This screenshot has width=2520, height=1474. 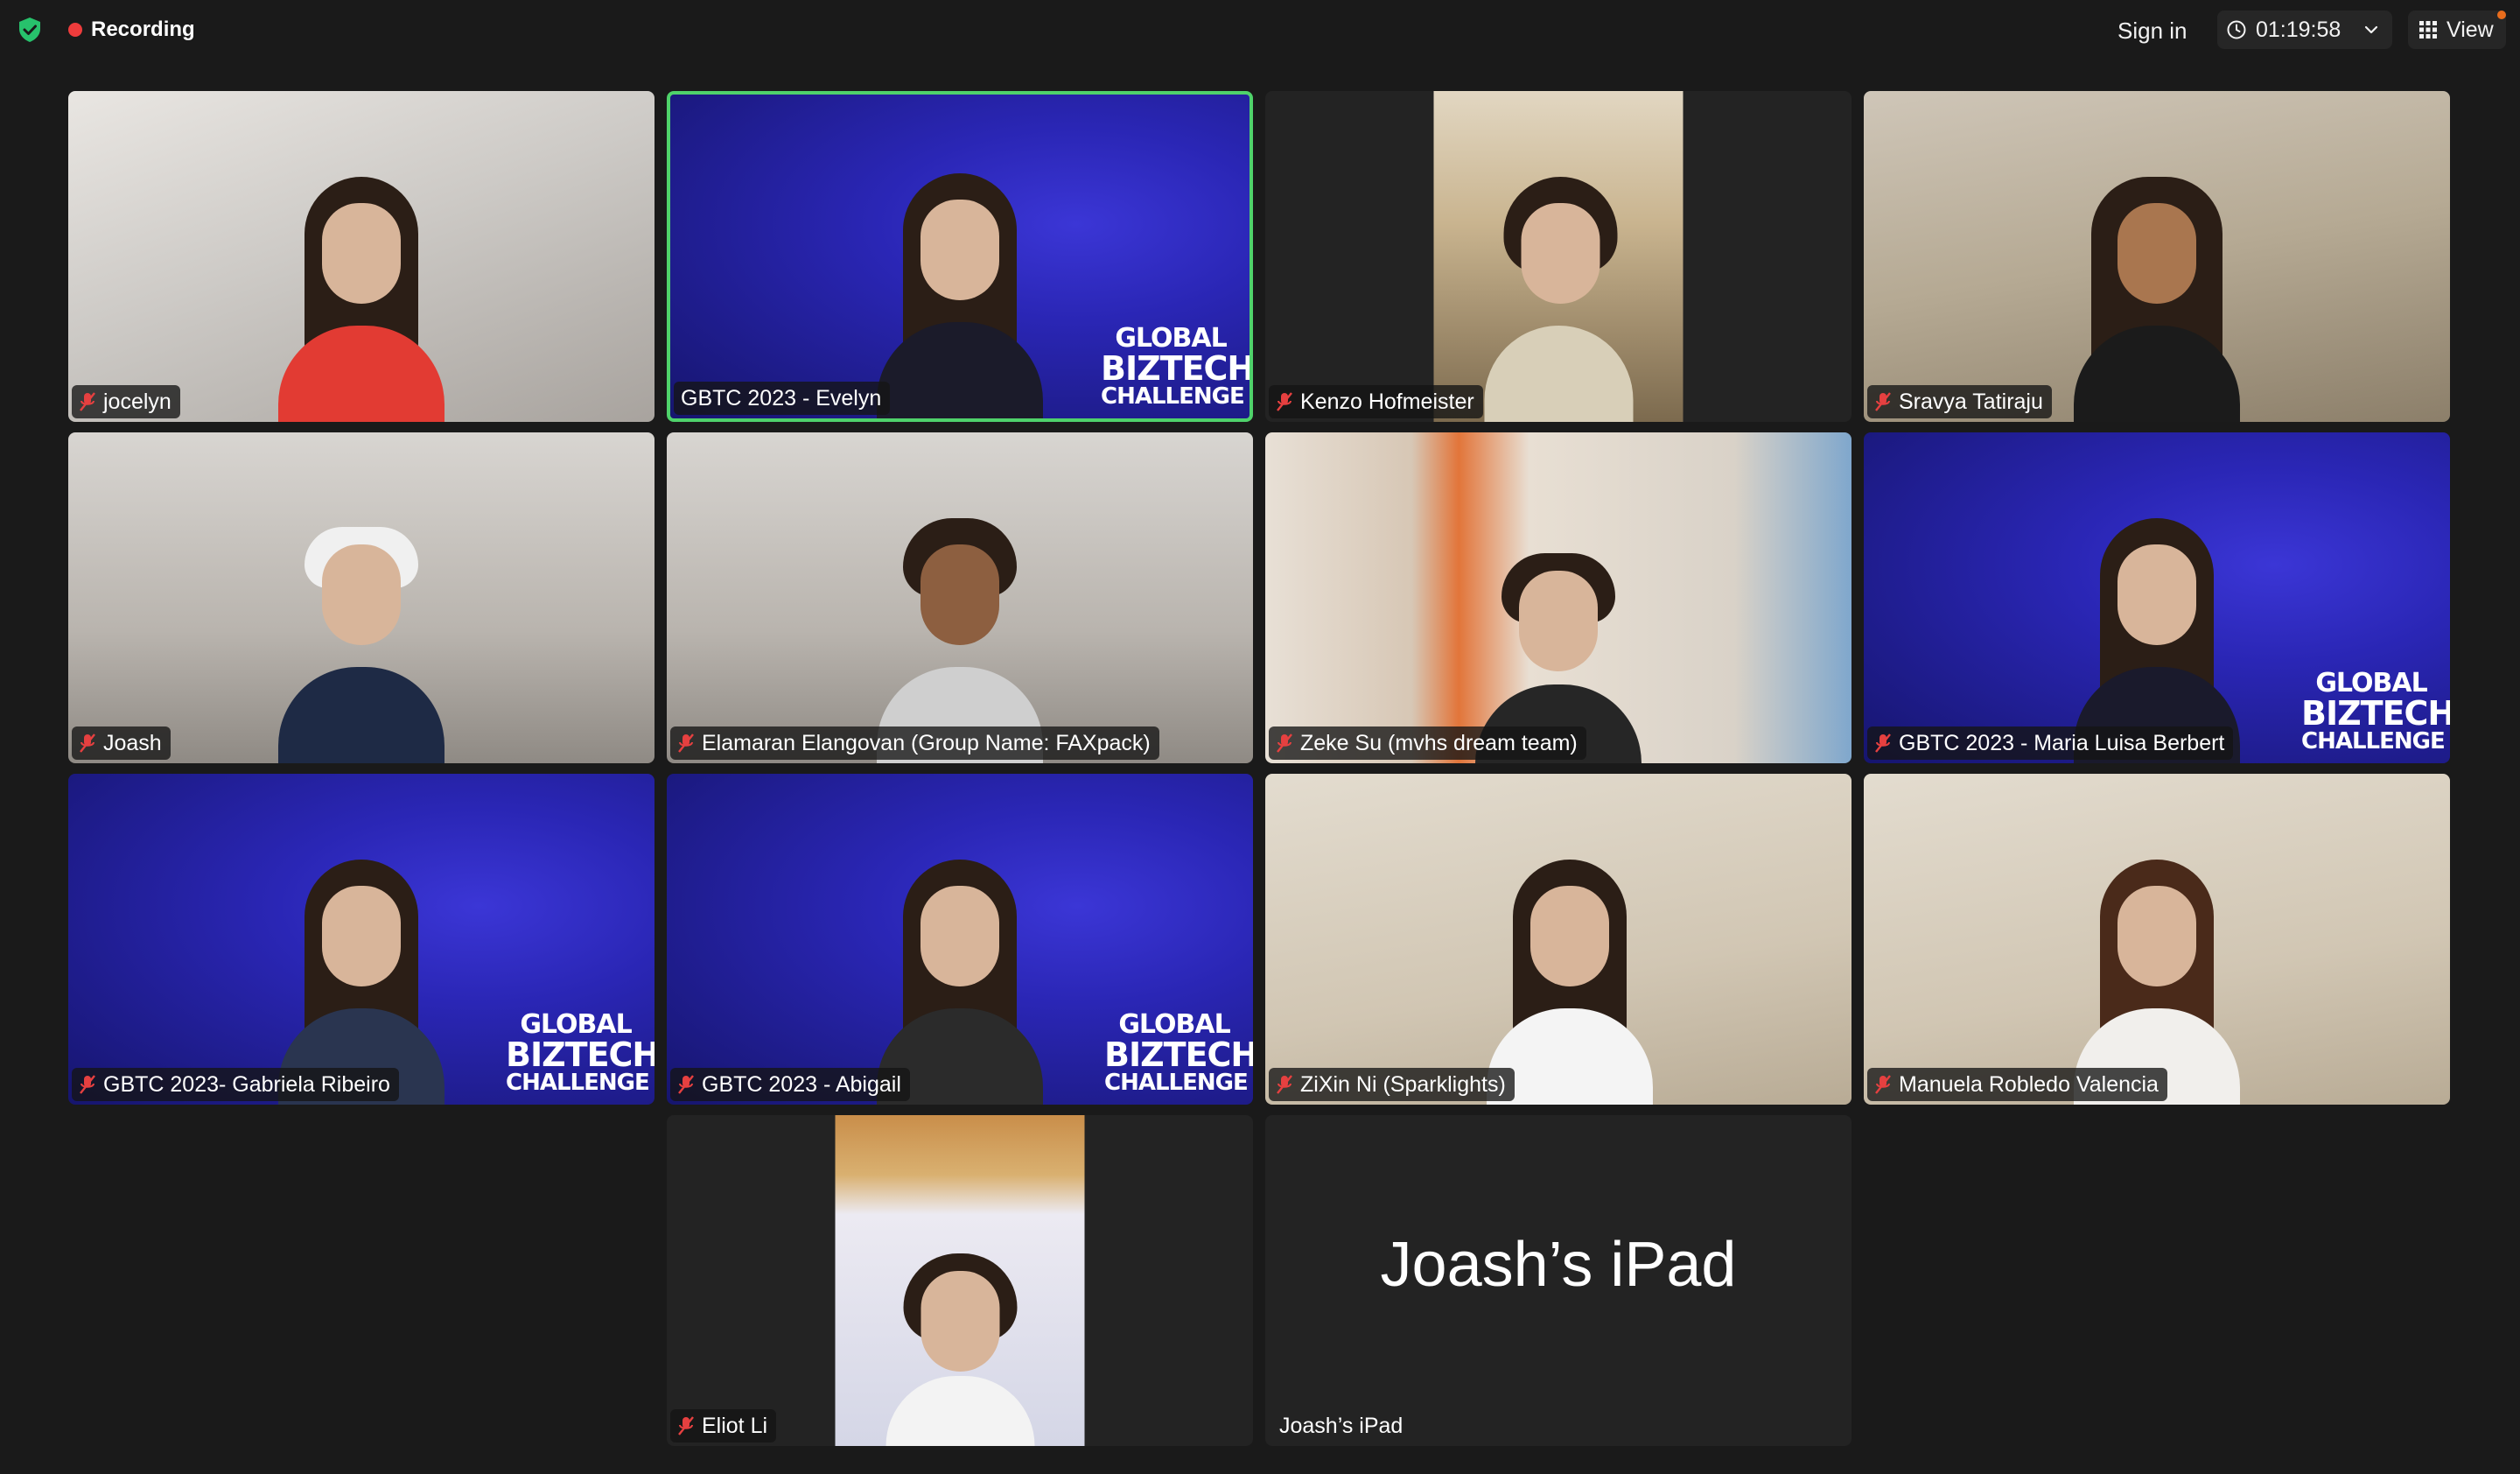 I want to click on chevron-down-icon, so click(x=2371, y=29).